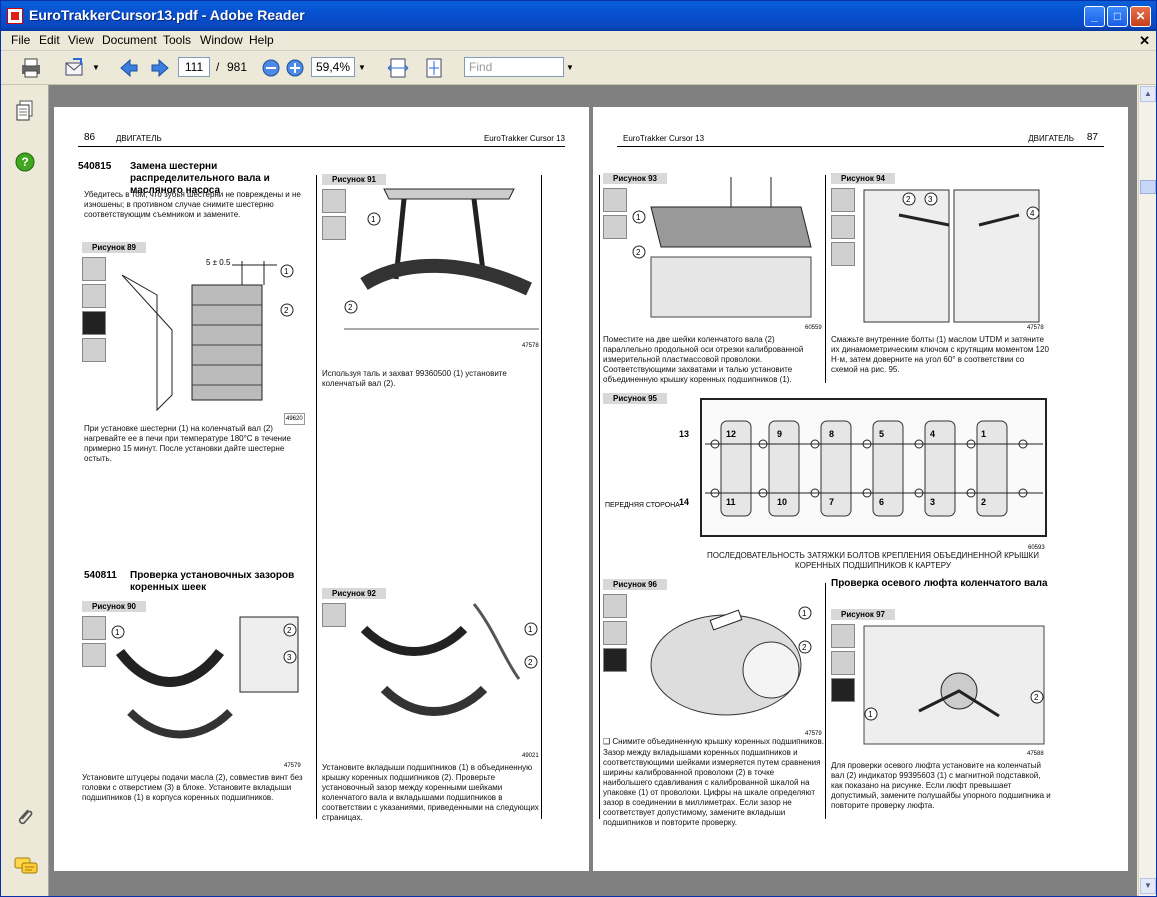  I want to click on page-total: 981, so click(237, 67).